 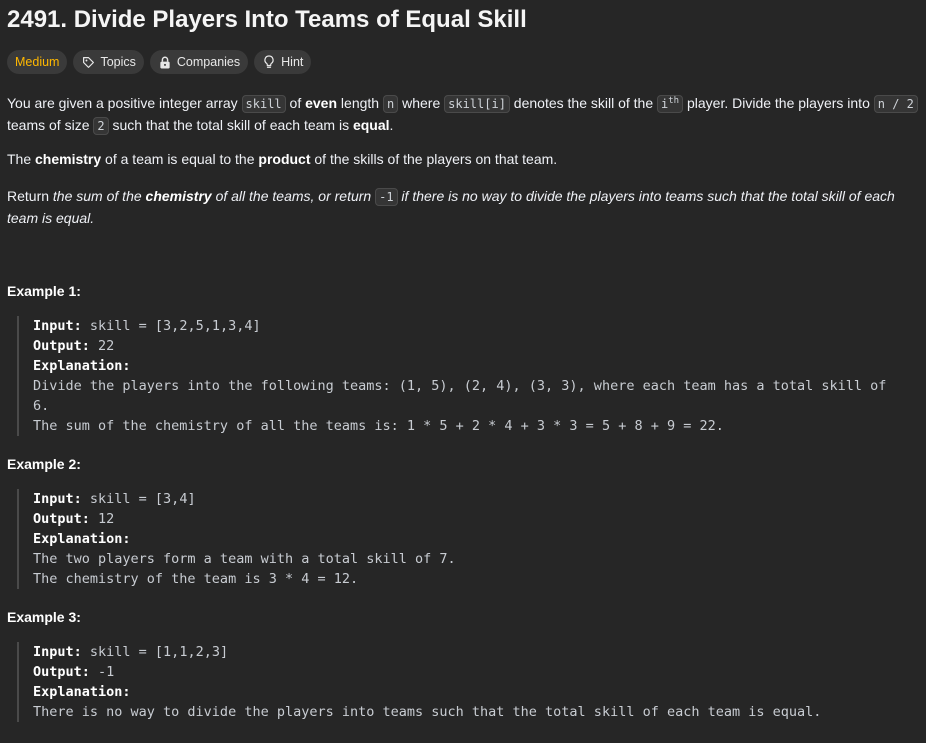 What do you see at coordinates (101, 126) in the screenshot?
I see `inline-code: 2` at bounding box center [101, 126].